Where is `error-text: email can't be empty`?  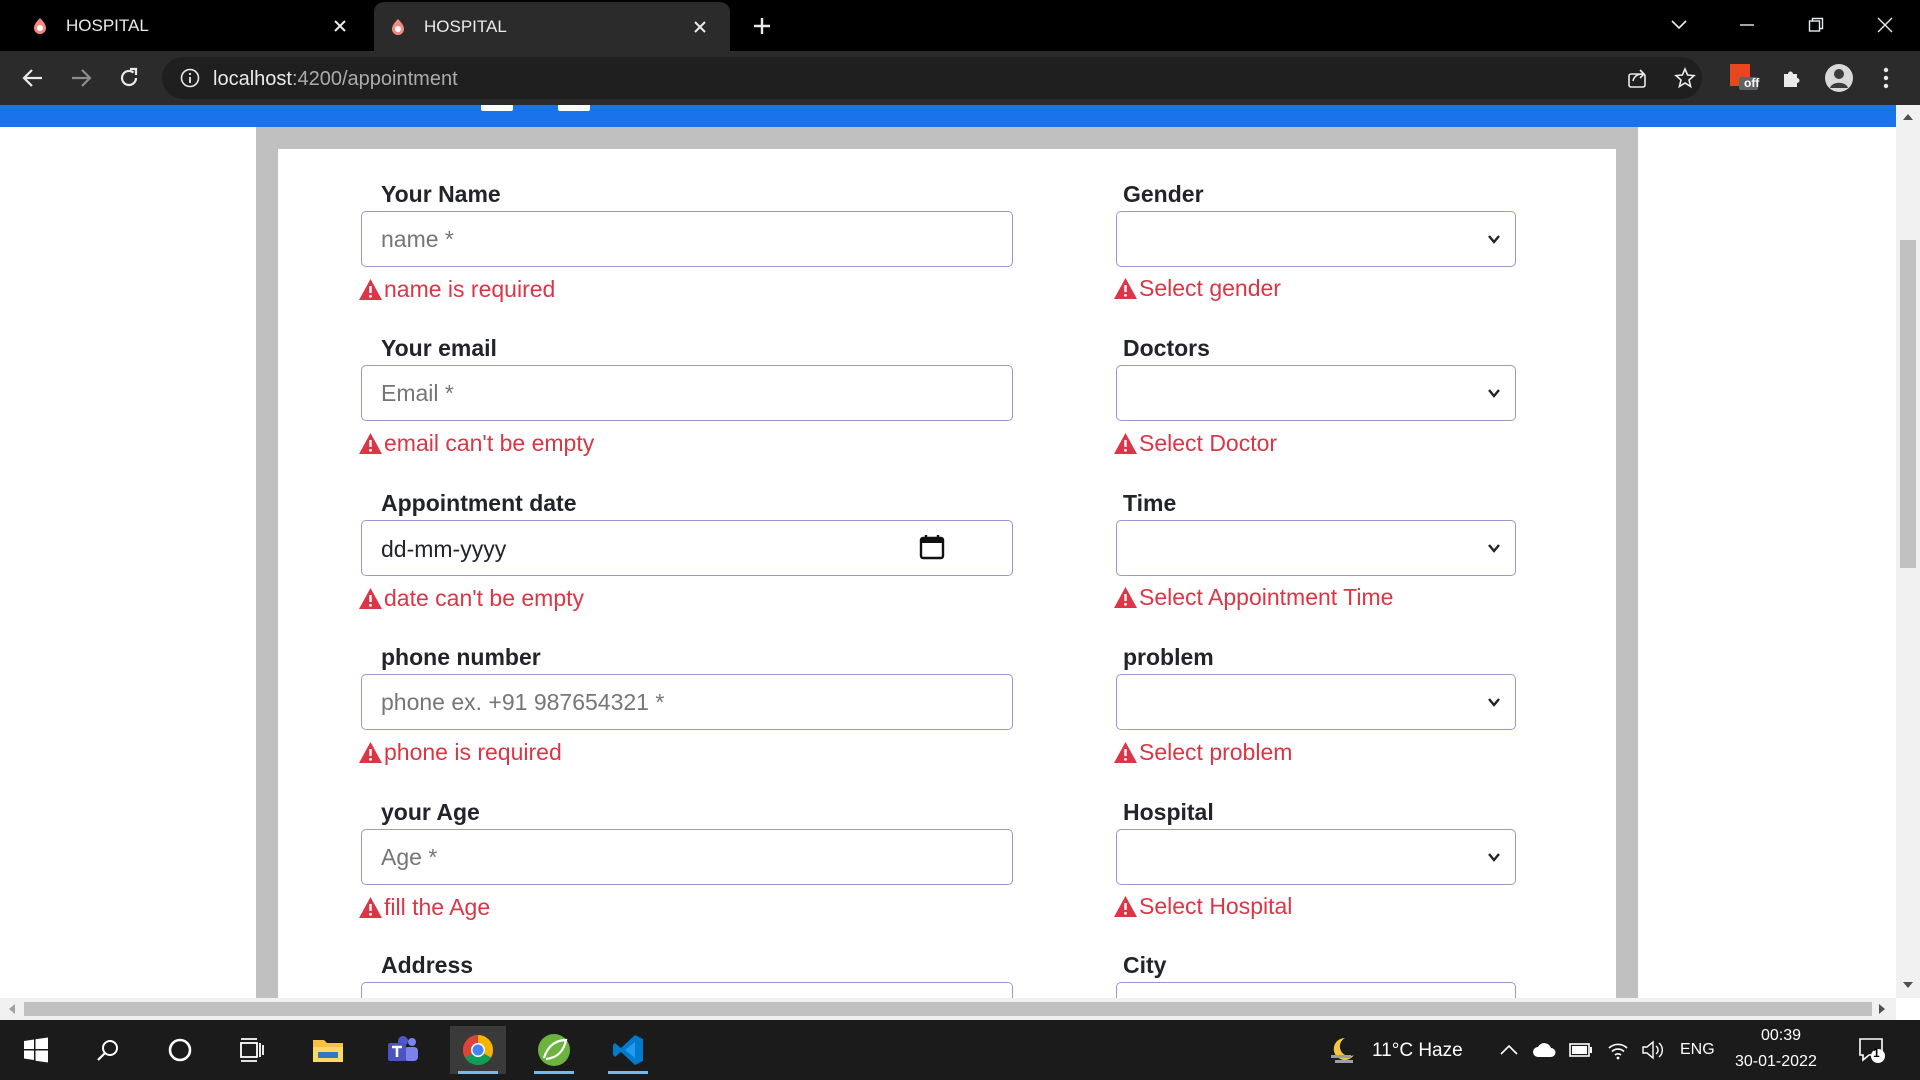
error-text: email can't be empty is located at coordinates (489, 443).